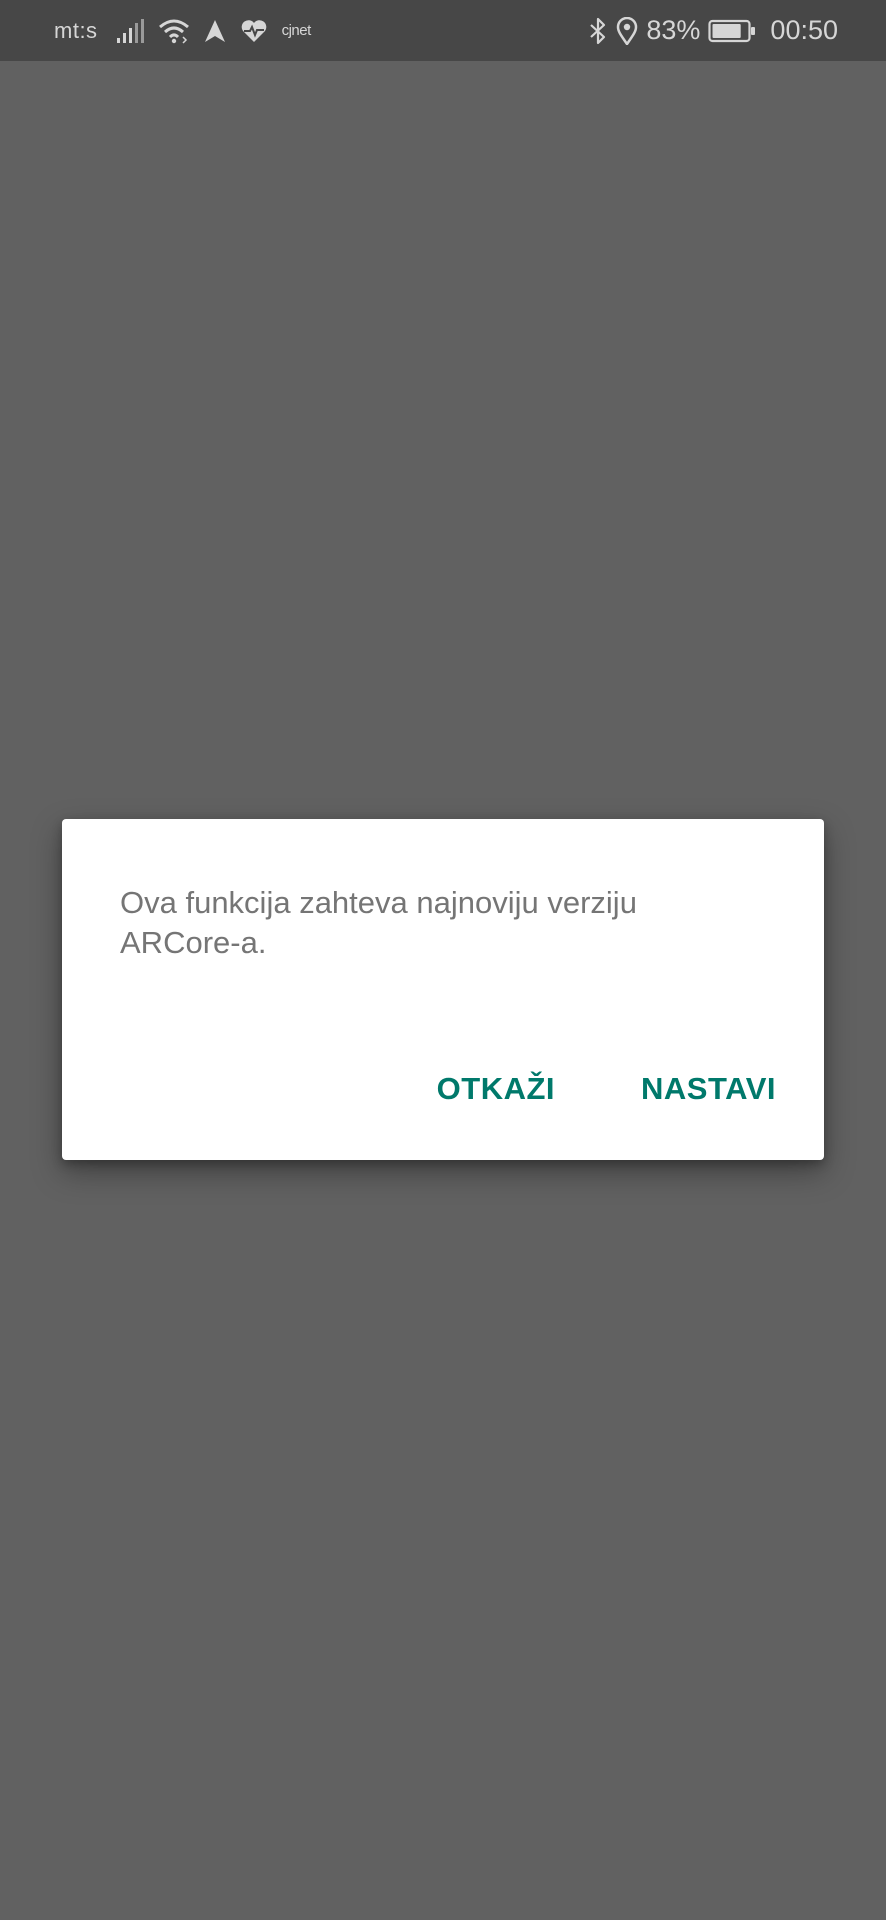 The width and height of the screenshot is (886, 1920). Describe the element at coordinates (496, 1089) in the screenshot. I see `cancel-button: OTKAŽI` at that location.